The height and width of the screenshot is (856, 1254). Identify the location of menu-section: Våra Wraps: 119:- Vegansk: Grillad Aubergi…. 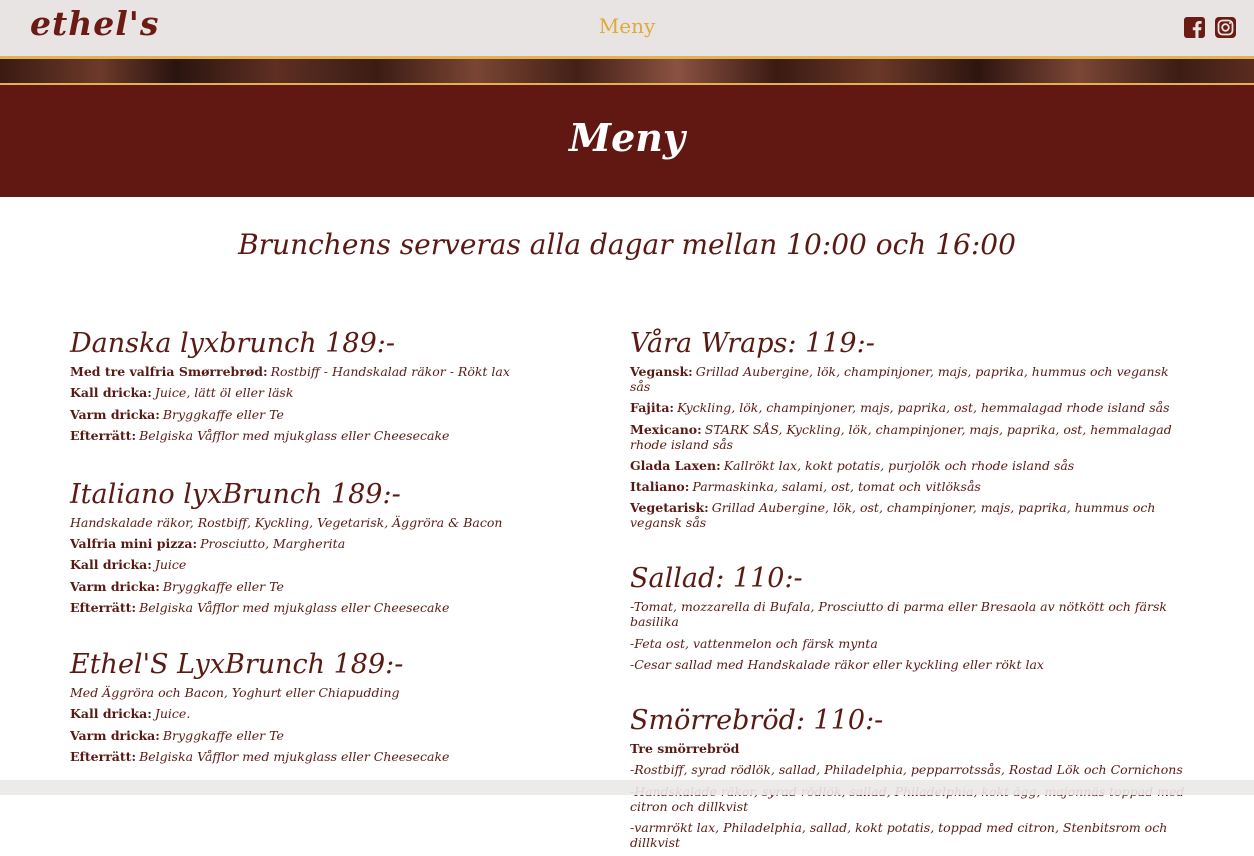
(910, 428).